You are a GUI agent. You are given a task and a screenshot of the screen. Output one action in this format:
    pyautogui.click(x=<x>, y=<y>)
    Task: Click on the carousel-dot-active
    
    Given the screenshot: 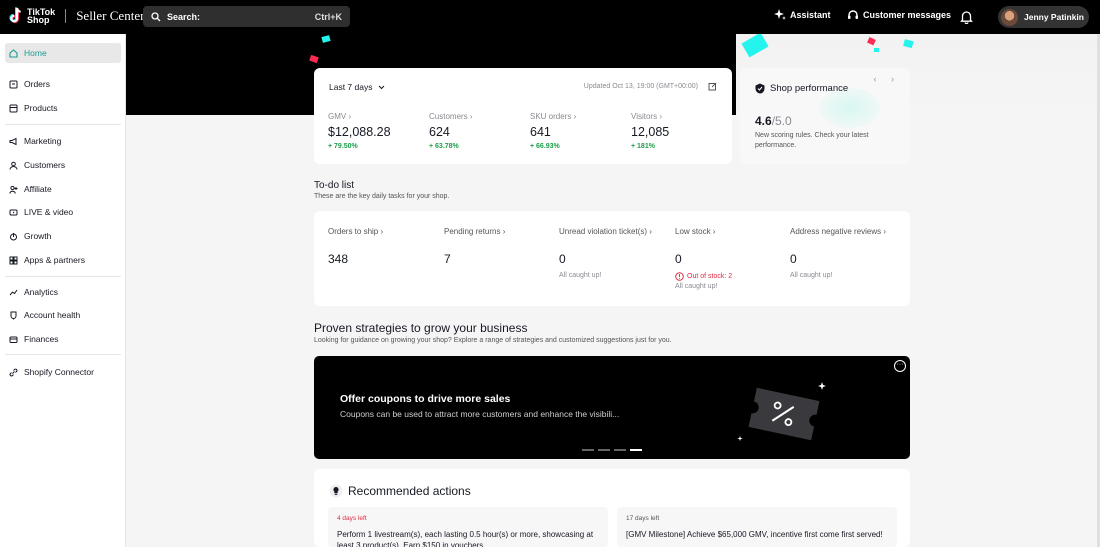 What is the action you would take?
    pyautogui.click(x=636, y=450)
    